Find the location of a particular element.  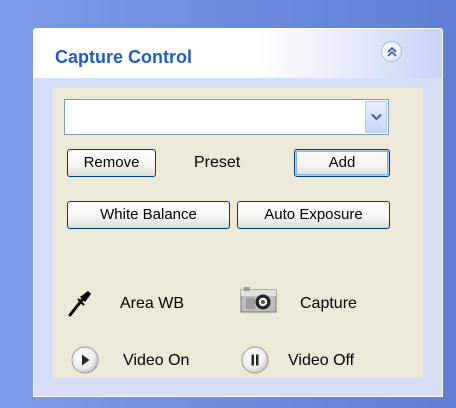

combo-dropdown-button is located at coordinates (376, 117).